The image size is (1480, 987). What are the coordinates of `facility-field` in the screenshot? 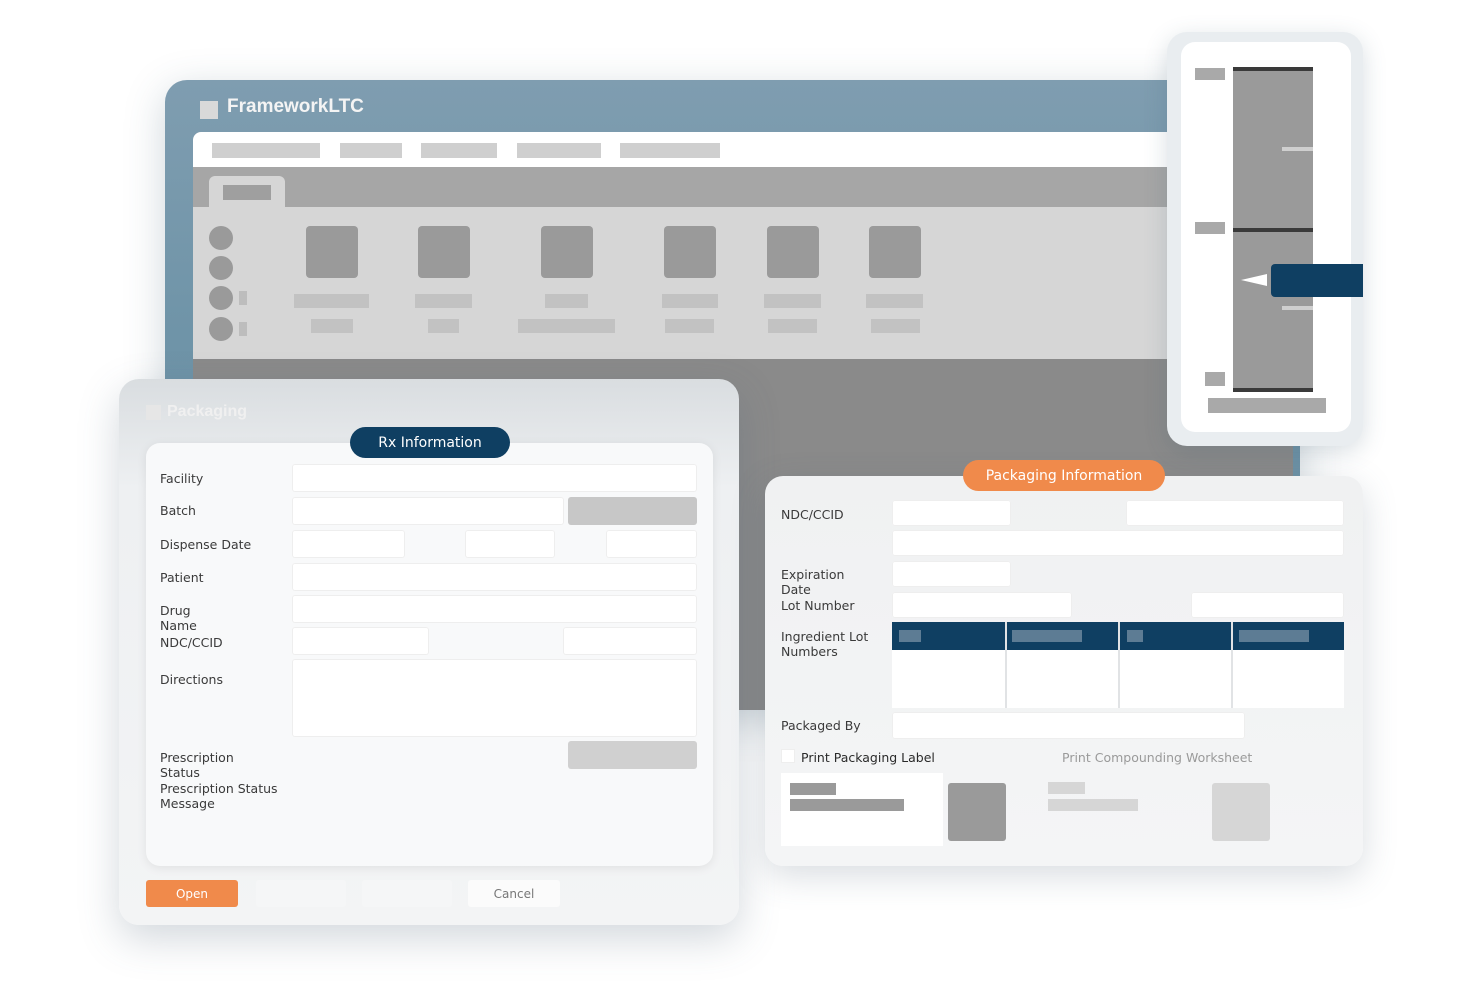 It's located at (494, 478).